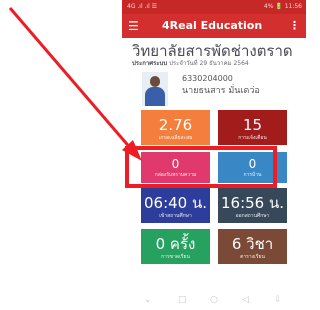  I want to click on tile-check-in-caption: เข้าสถานศึกษา, so click(175, 216).